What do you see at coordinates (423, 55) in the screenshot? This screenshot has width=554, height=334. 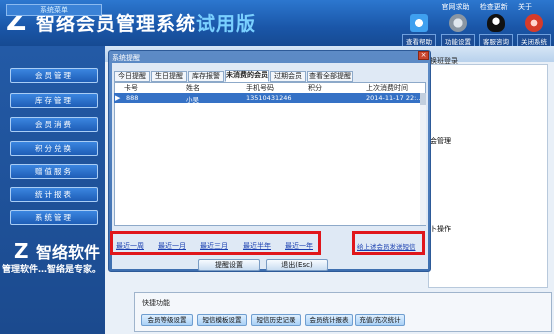 I see `dialog-close-button: ×` at bounding box center [423, 55].